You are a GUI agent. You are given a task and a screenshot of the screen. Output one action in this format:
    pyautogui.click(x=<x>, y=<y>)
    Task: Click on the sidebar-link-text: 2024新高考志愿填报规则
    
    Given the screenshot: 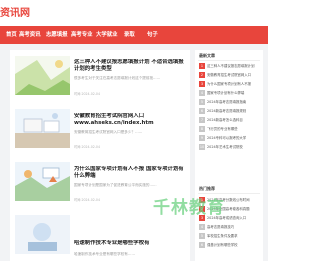 What is the action you would take?
    pyautogui.click(x=227, y=111)
    